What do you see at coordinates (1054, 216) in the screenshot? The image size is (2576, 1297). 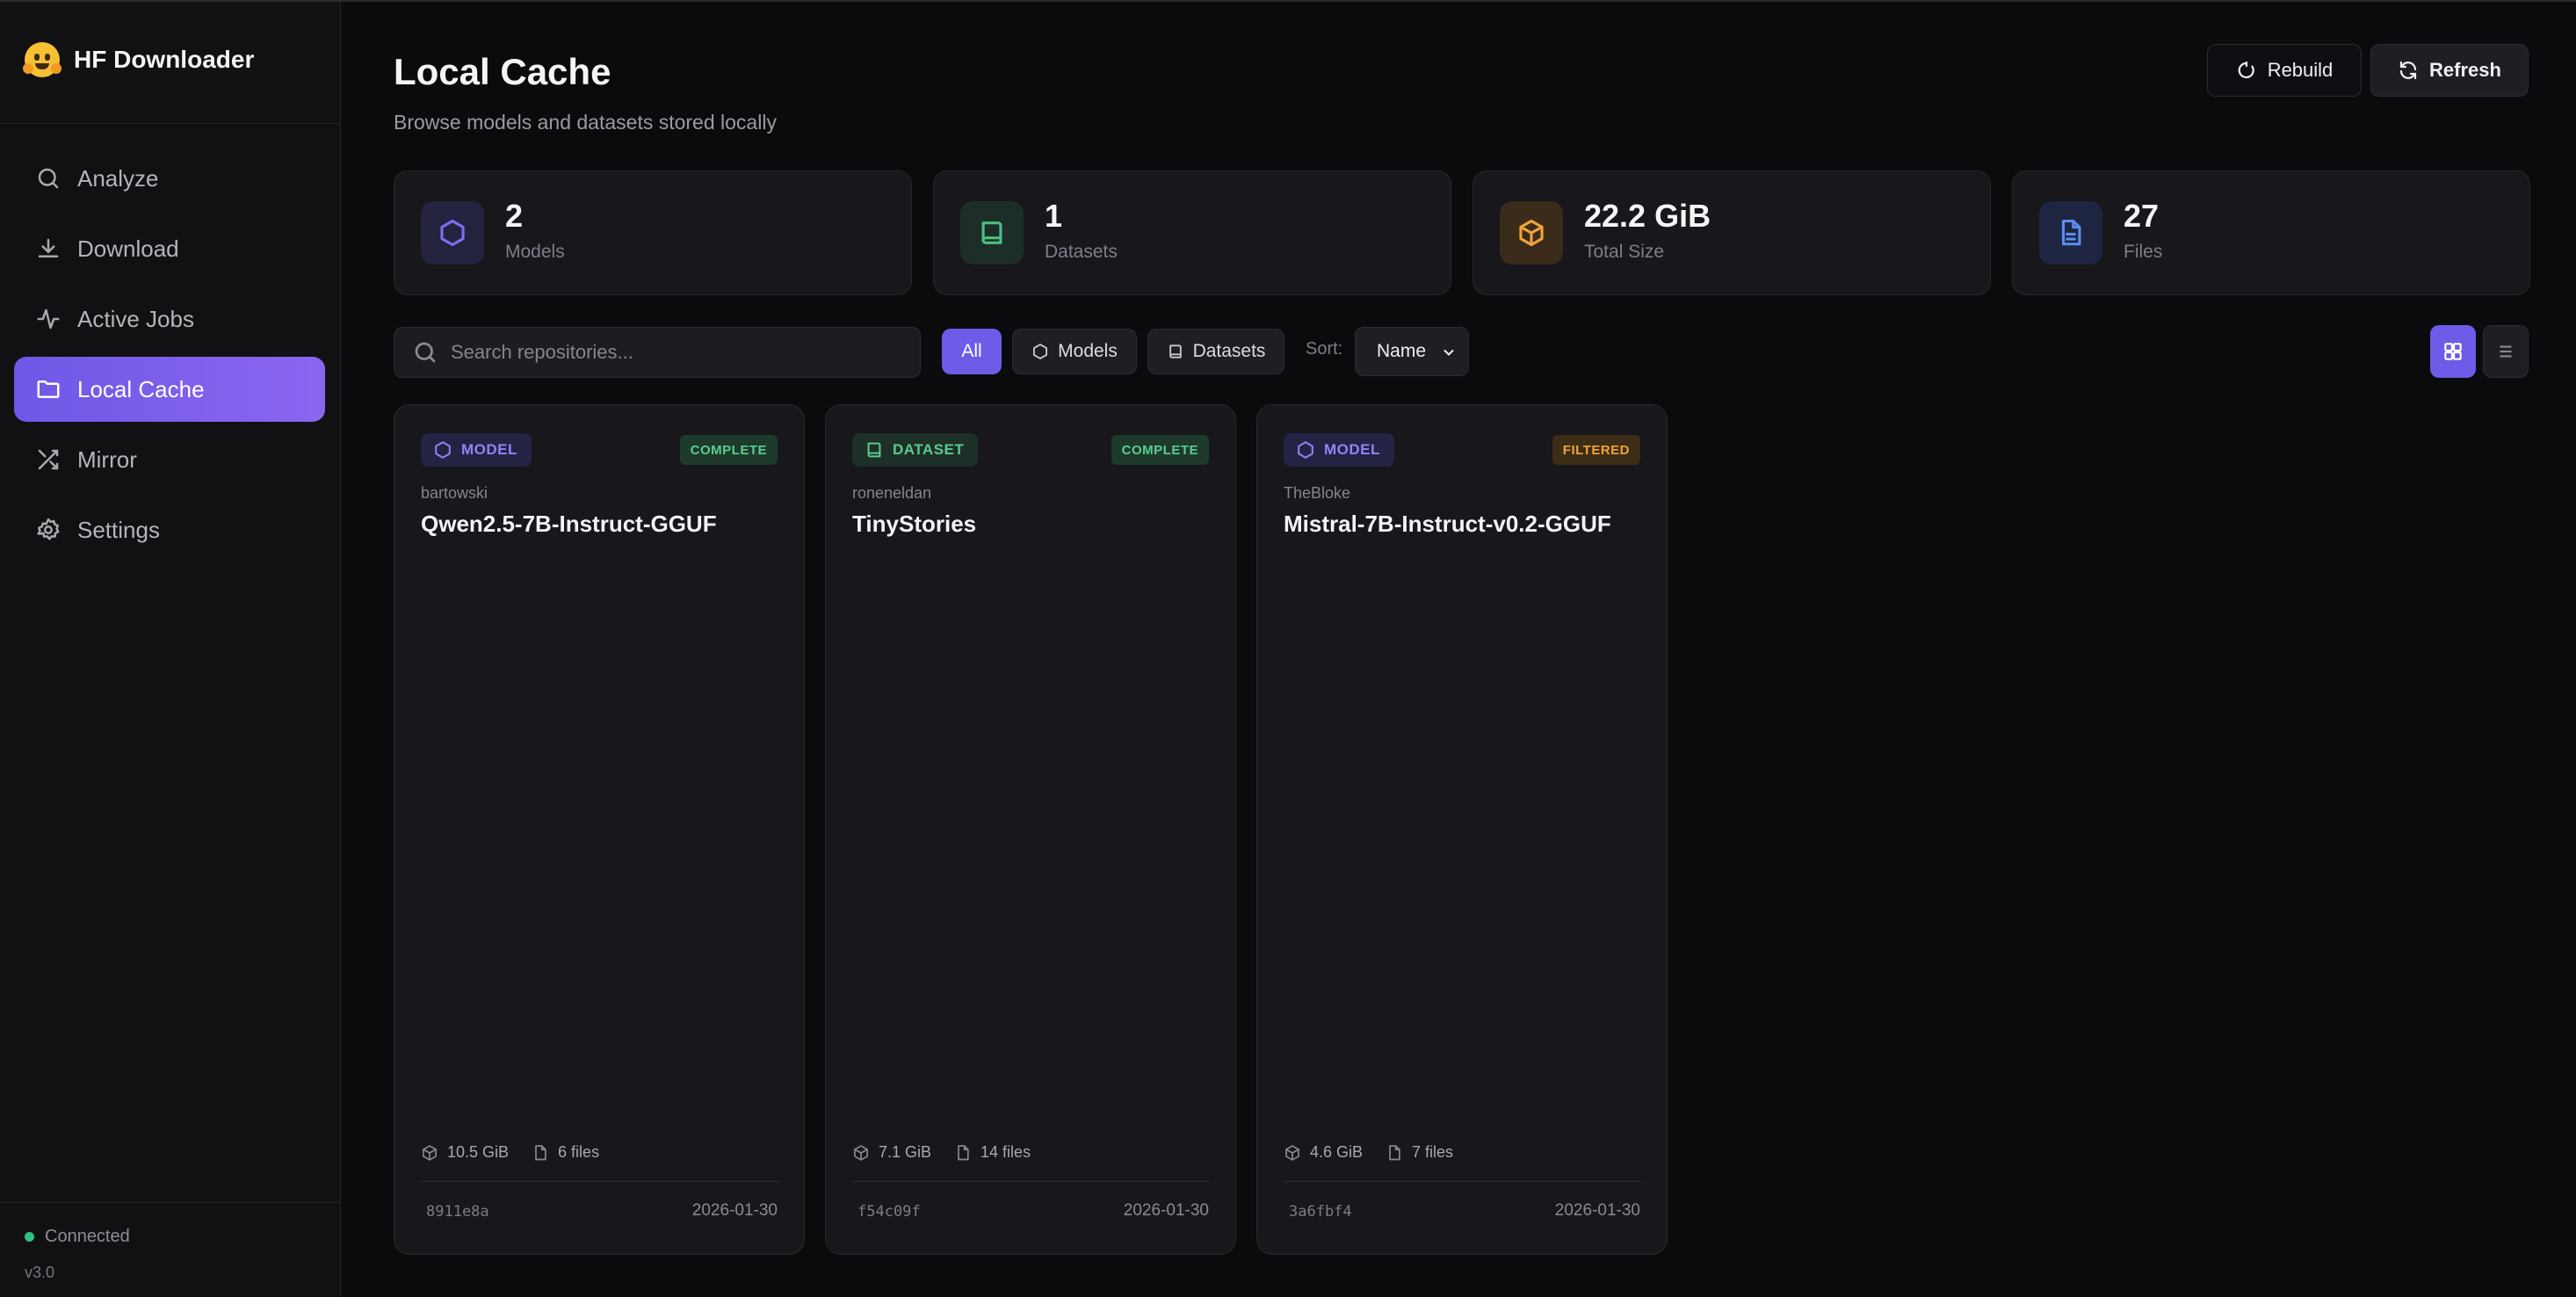 I see `stat-value: 1` at bounding box center [1054, 216].